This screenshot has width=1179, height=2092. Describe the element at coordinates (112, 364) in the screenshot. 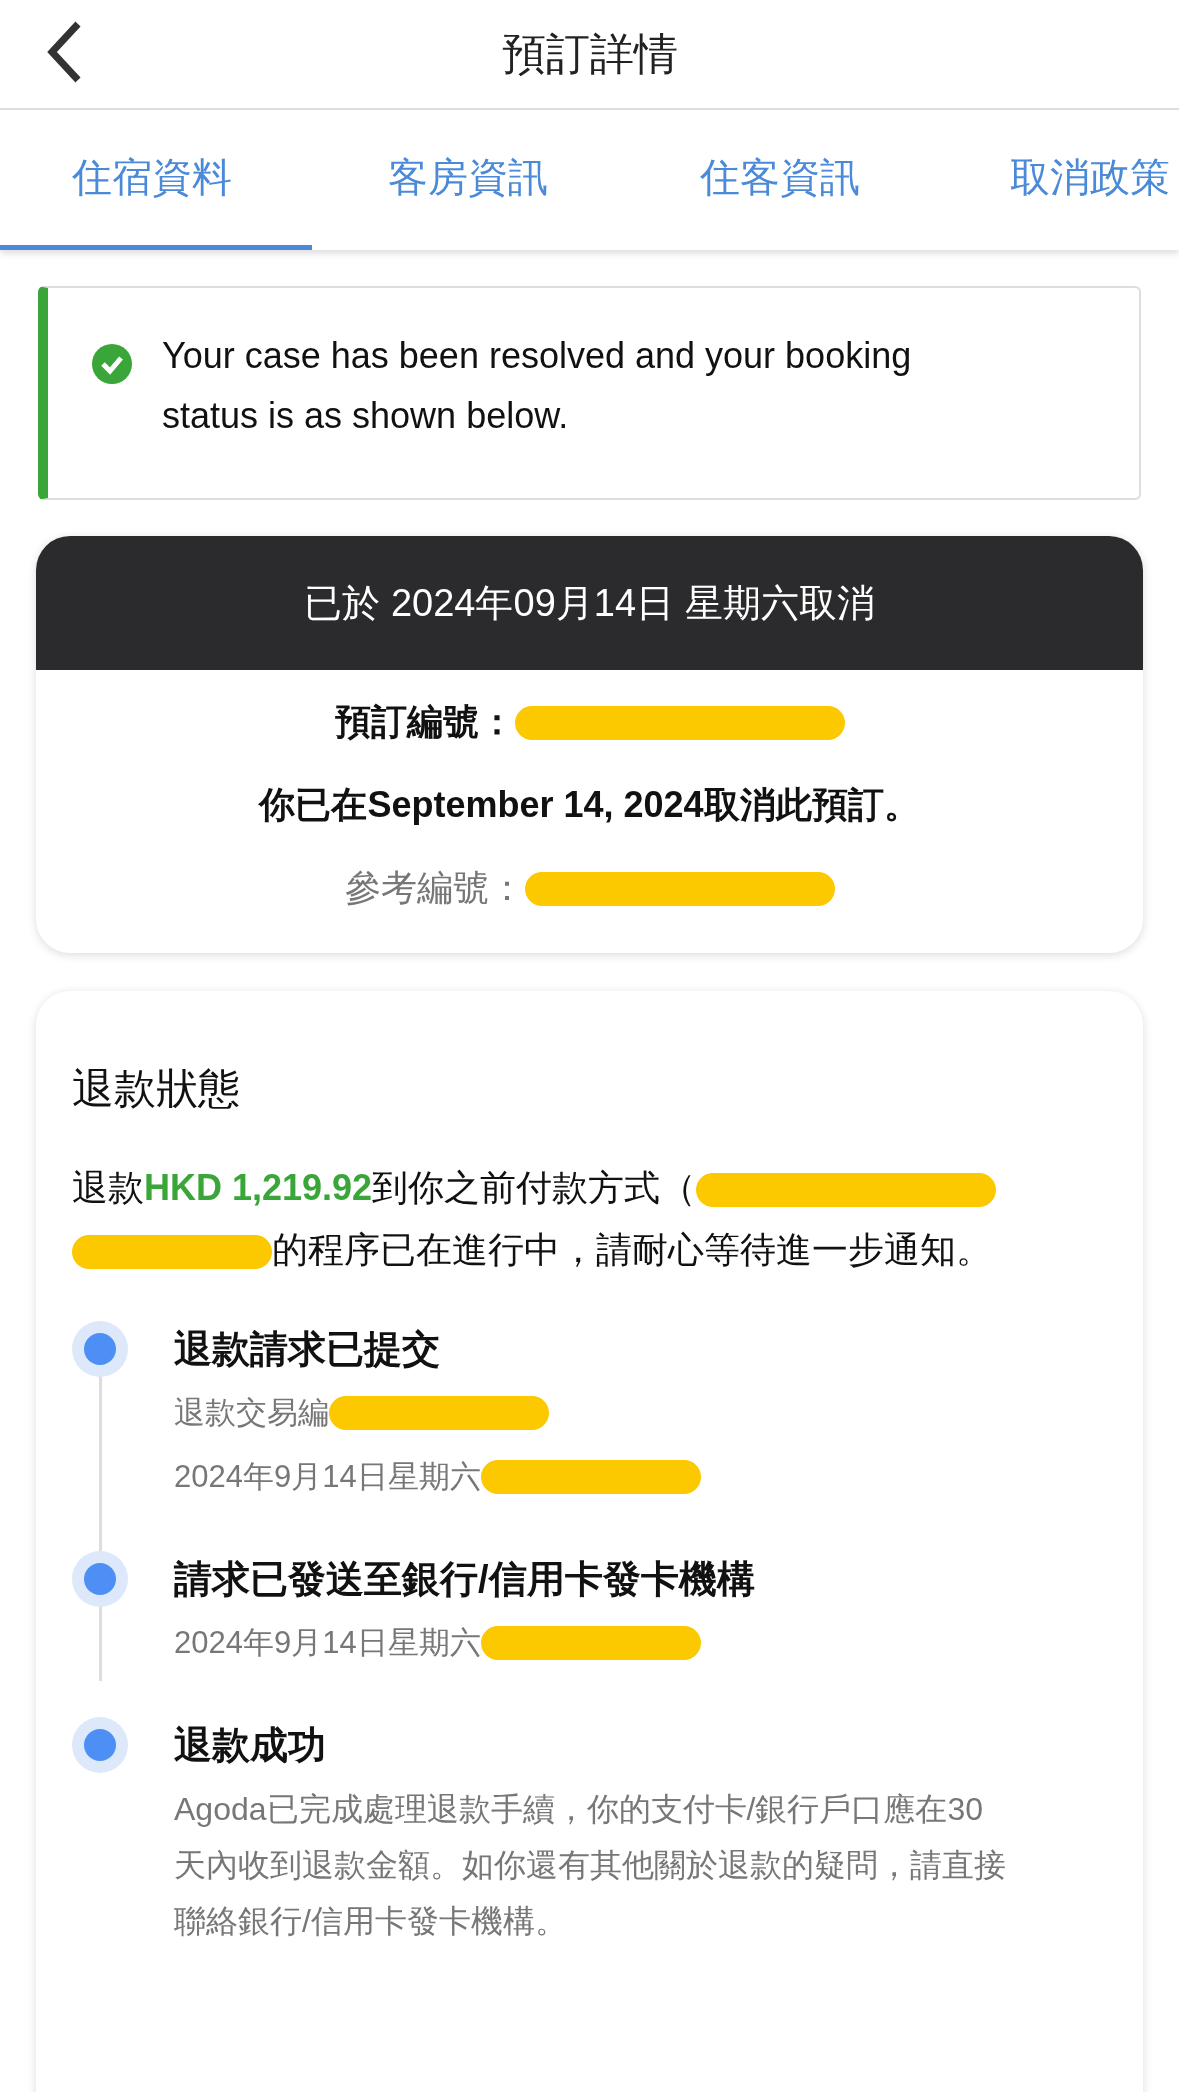

I see `check-icon` at that location.